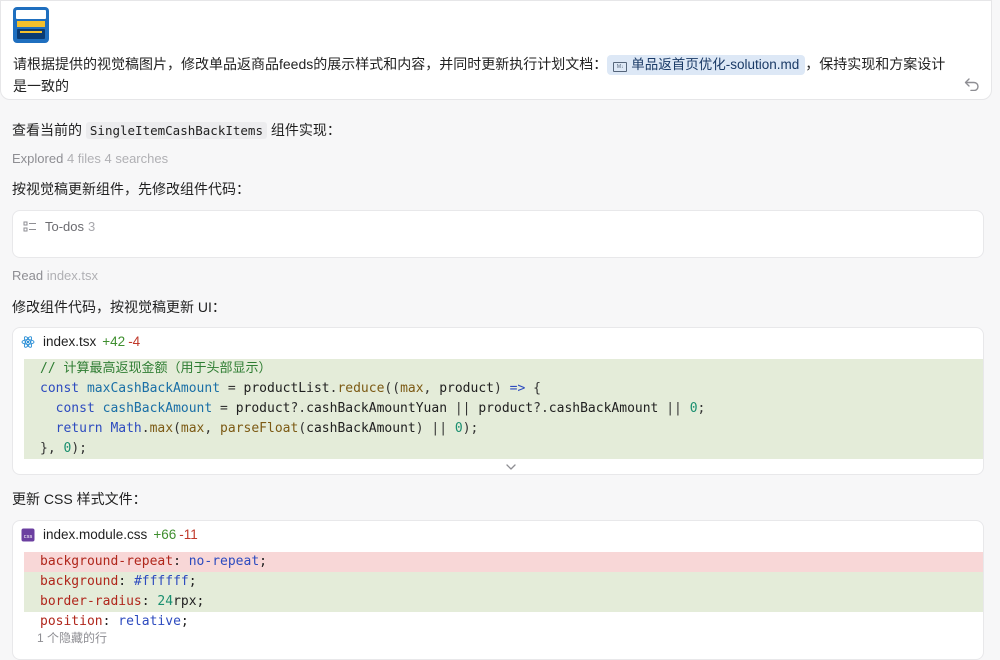 The width and height of the screenshot is (1000, 660). I want to click on code-line-text: position: relative;, so click(114, 621).